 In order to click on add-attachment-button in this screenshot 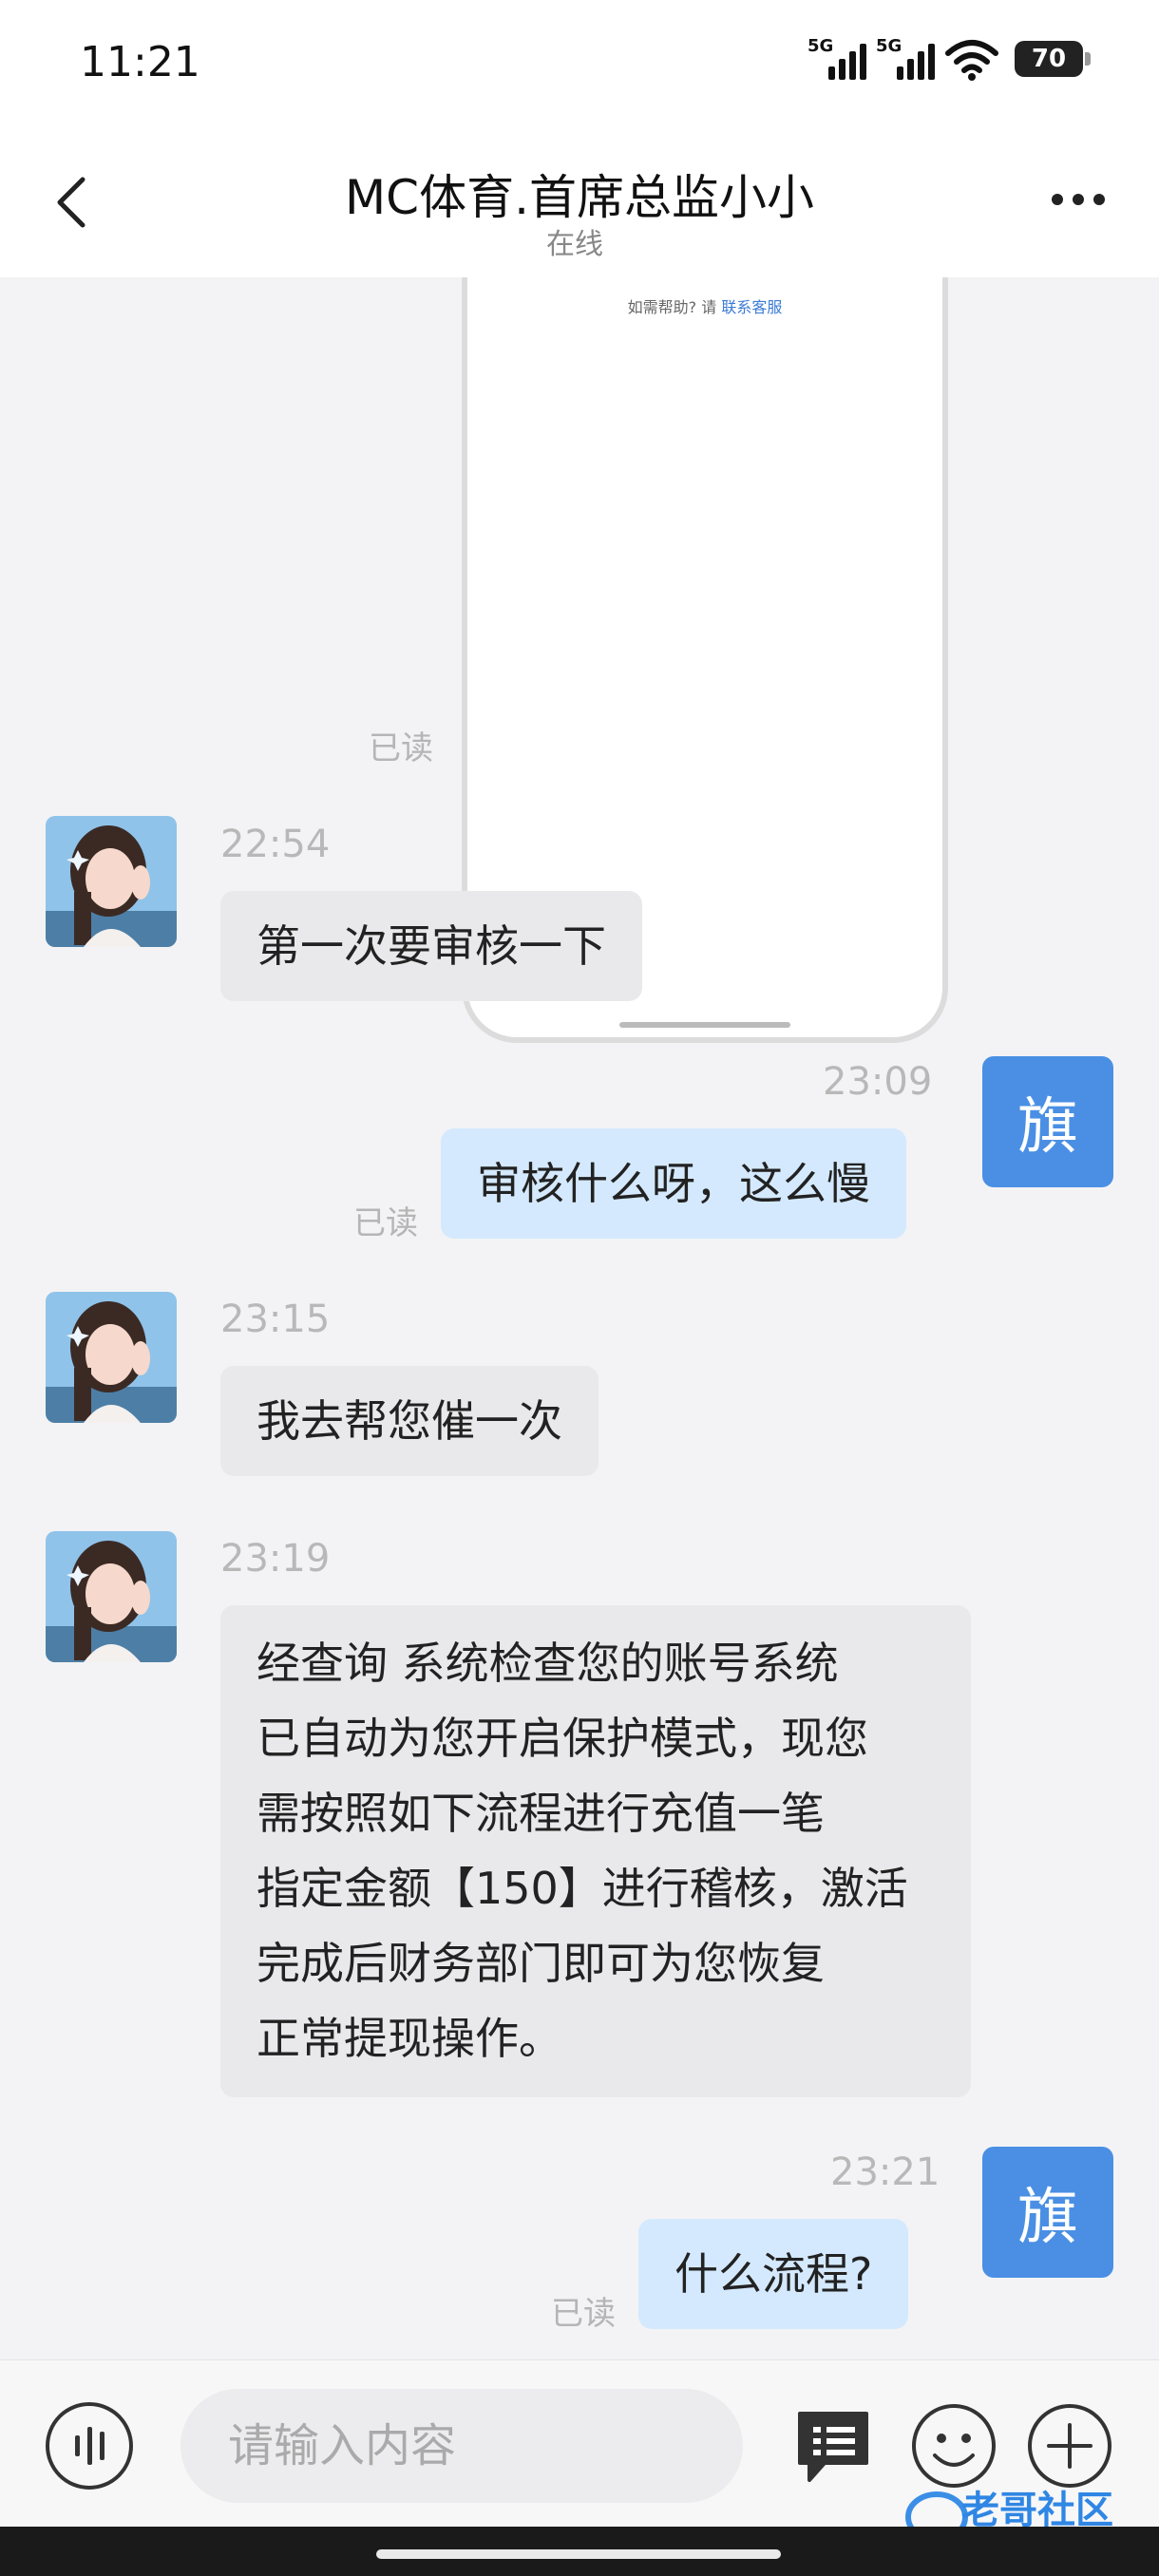, I will do `click(1069, 2446)`.